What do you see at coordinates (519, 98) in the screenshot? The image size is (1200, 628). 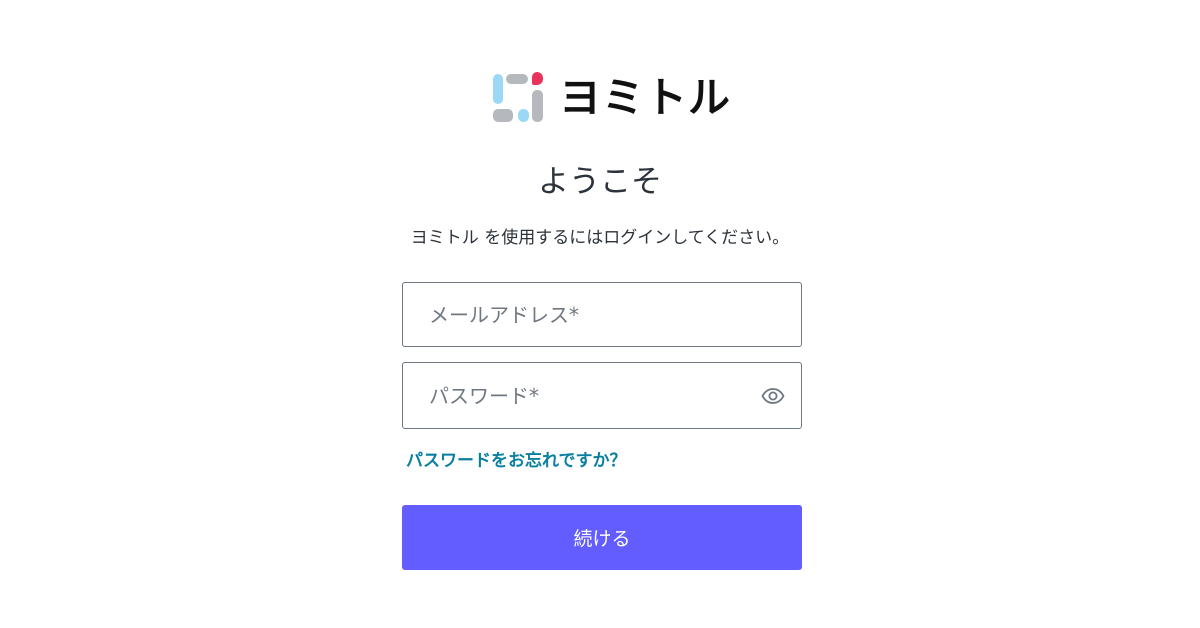 I see `yomitoru-logo-mark-icon` at bounding box center [519, 98].